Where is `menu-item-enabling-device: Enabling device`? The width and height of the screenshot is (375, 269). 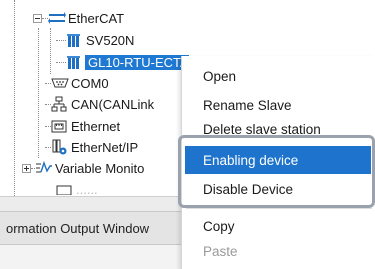
menu-item-enabling-device: Enabling device is located at coordinates (278, 160).